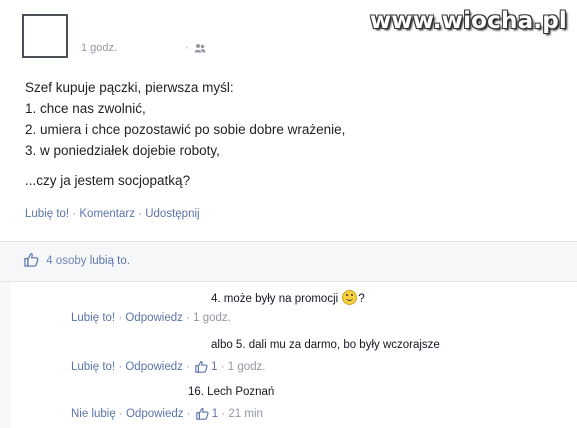 The width and height of the screenshot is (577, 428). Describe the element at coordinates (200, 48) in the screenshot. I see `people-icon` at that location.